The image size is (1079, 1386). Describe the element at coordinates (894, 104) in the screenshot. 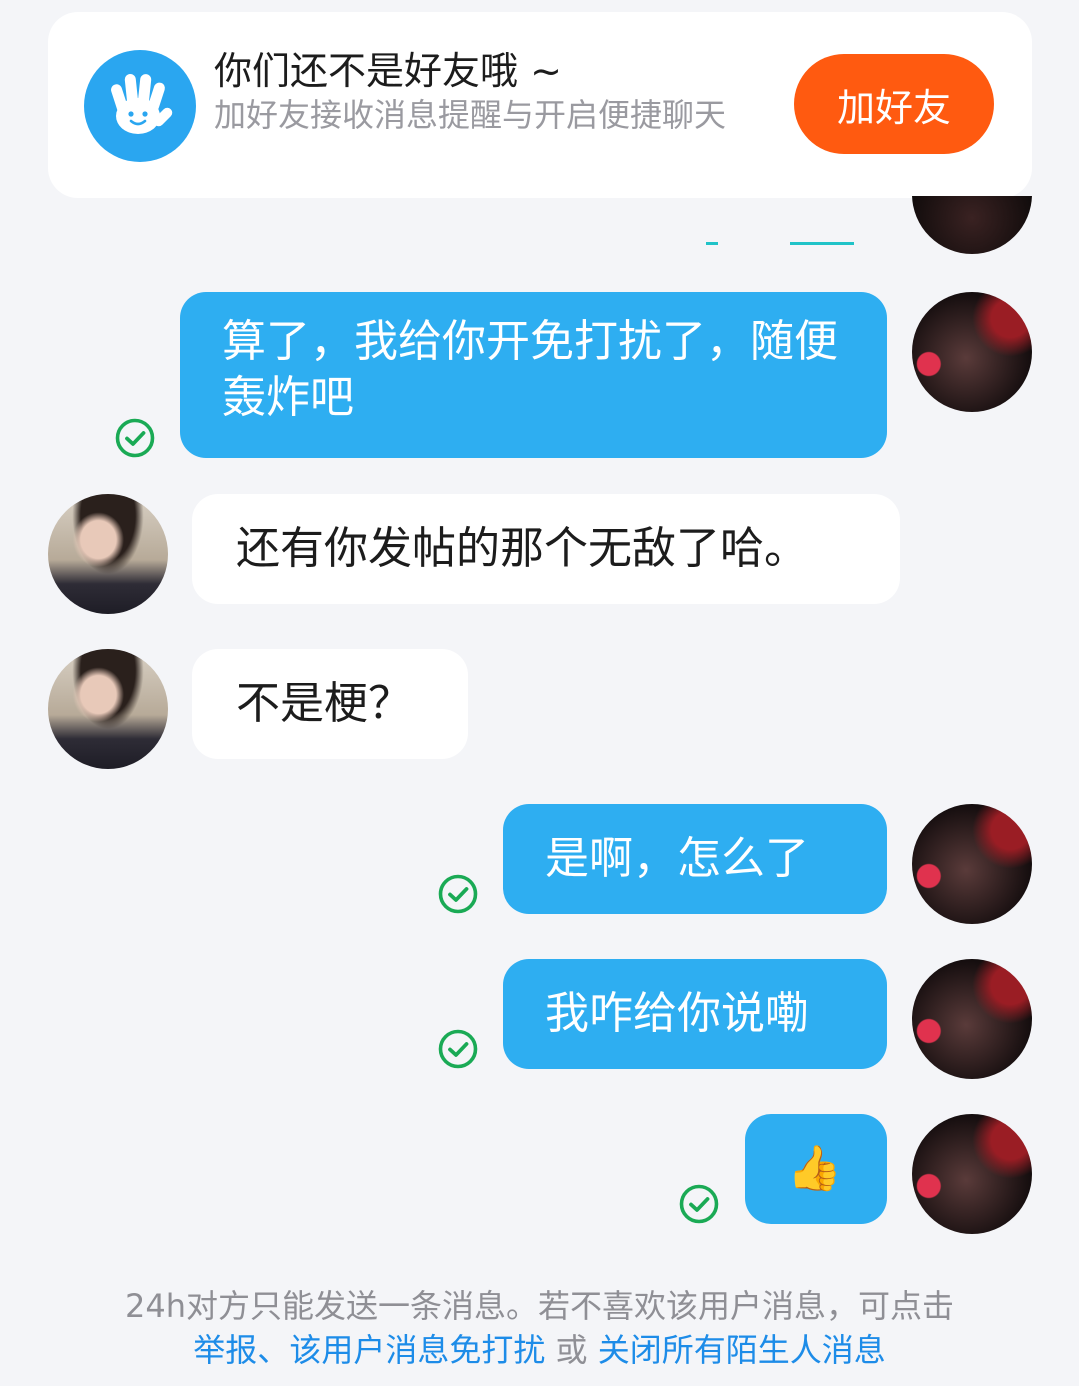

I see `add-friend-button: 加好友` at that location.